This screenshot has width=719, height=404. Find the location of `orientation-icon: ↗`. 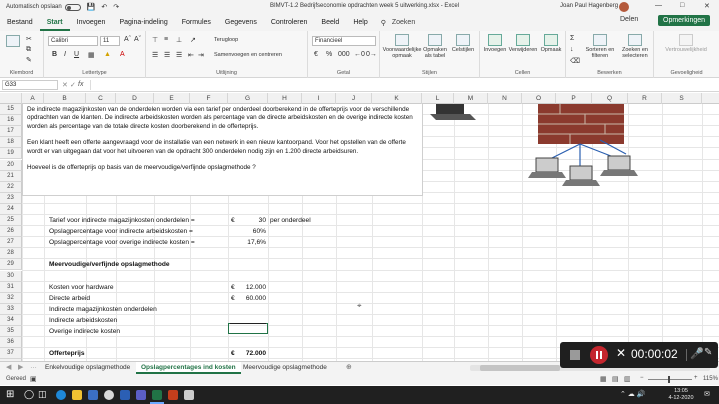

orientation-icon: ↗ is located at coordinates (193, 40).